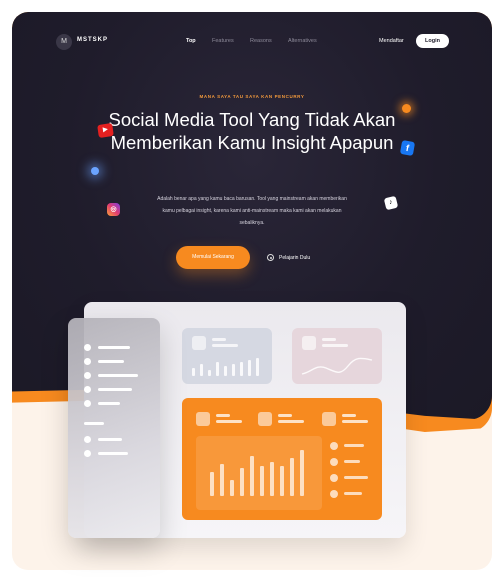 Image resolution: width=504 pixels, height=582 pixels. I want to click on hero-eyebrow: MANA SAYA TAU SAYA KAN PENCURRY, so click(252, 96).